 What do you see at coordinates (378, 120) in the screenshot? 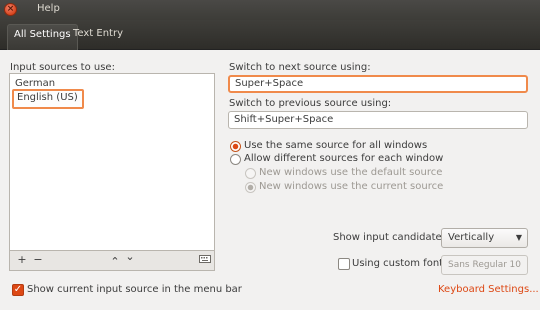
I see `switch-prev-shortcut-field: Shift+Super+Space` at bounding box center [378, 120].